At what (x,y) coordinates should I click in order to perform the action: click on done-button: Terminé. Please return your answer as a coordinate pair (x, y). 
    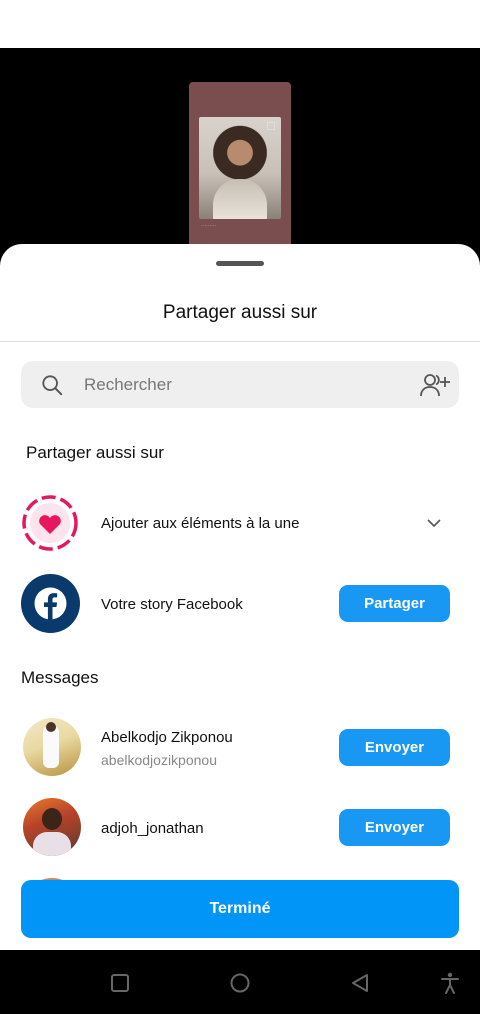
    Looking at the image, I should click on (240, 909).